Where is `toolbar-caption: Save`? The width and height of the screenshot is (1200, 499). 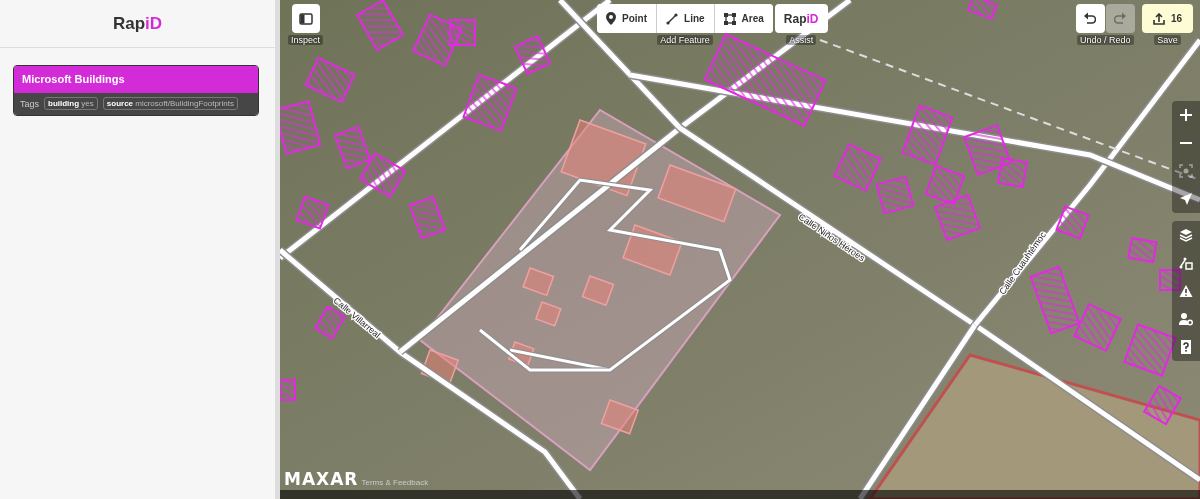
toolbar-caption: Save is located at coordinates (1167, 40).